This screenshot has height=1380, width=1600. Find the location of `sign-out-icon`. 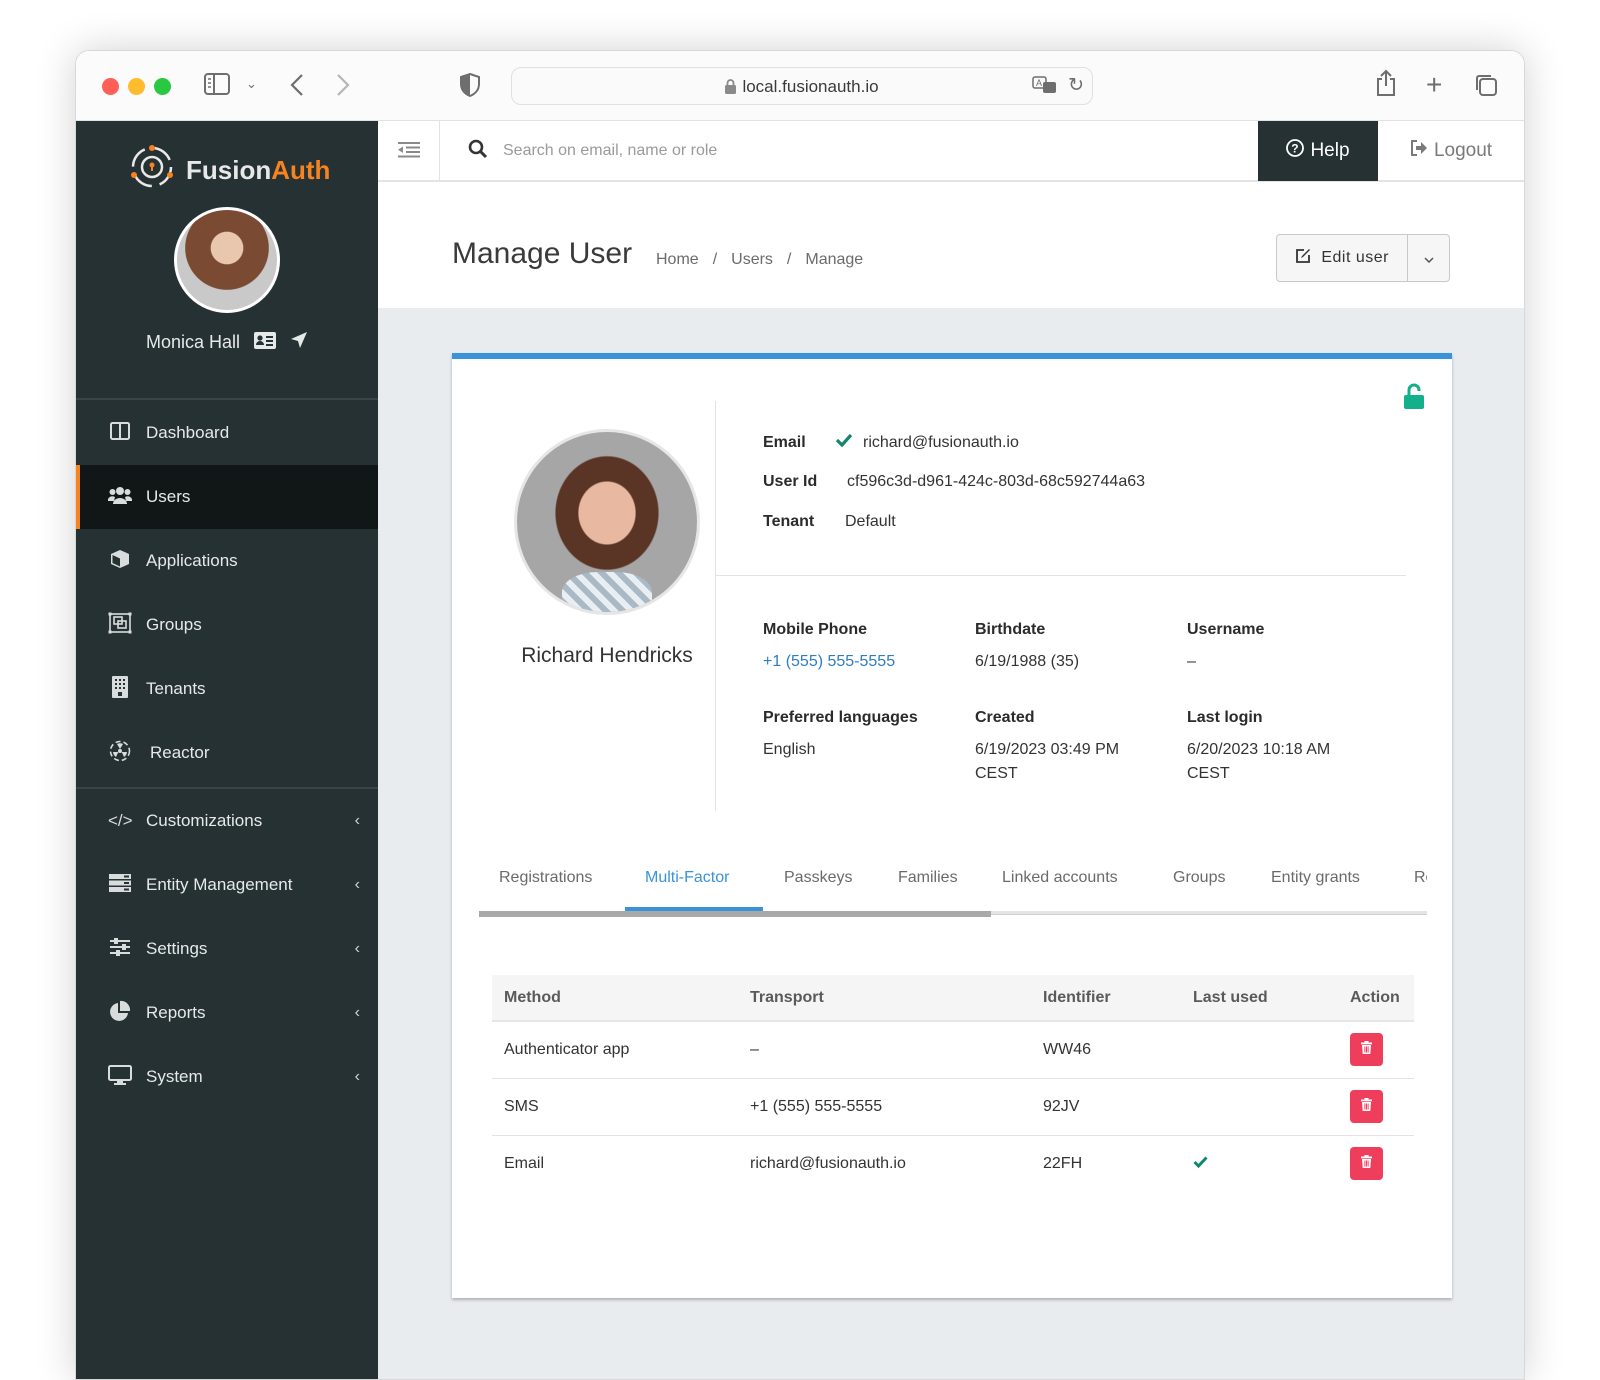

sign-out-icon is located at coordinates (1419, 151).